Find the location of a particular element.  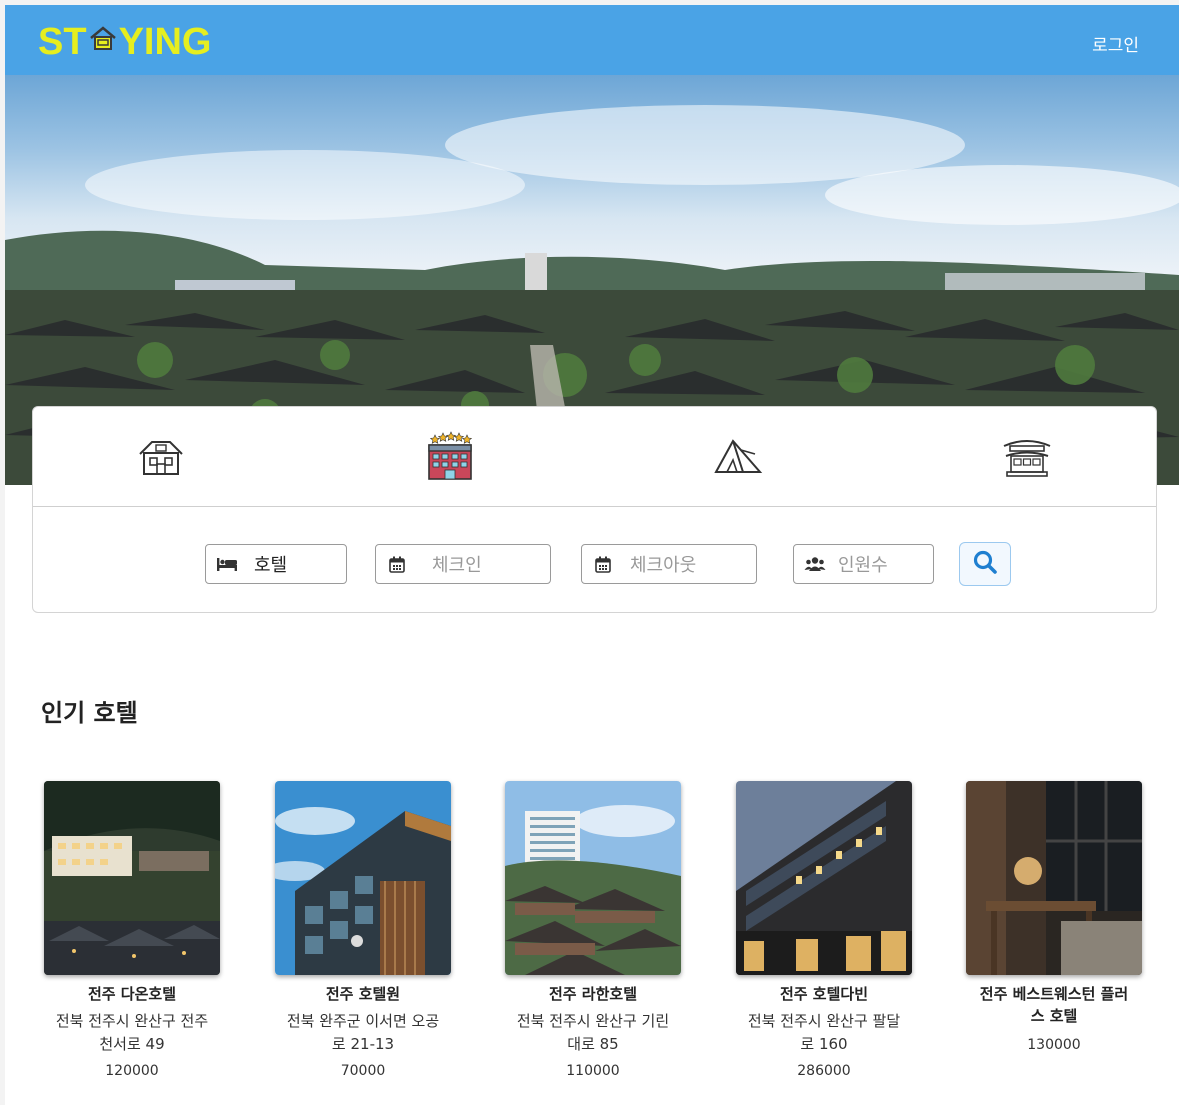

guests-placeholder: 인원수 is located at coordinates (863, 565).